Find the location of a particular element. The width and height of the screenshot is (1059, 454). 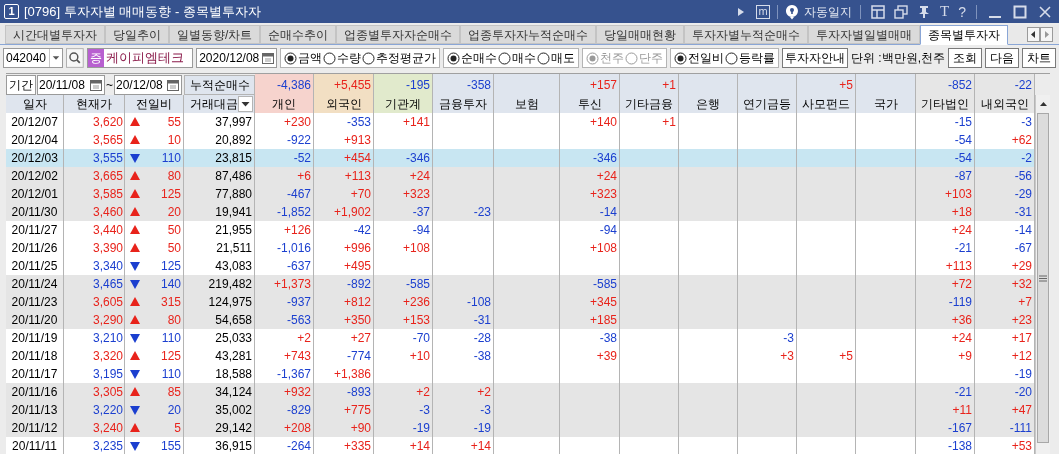

table-row: 20/11/30 3,460 20 19,941 -1,852 +1,902 -37 -23 -14 +18 -31 is located at coordinates (520, 212).